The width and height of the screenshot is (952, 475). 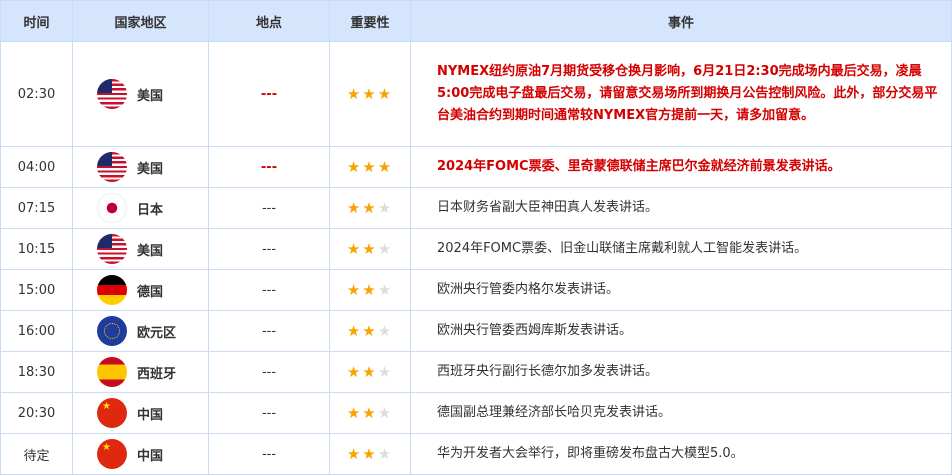 I want to click on header-location: 地点, so click(x=269, y=21).